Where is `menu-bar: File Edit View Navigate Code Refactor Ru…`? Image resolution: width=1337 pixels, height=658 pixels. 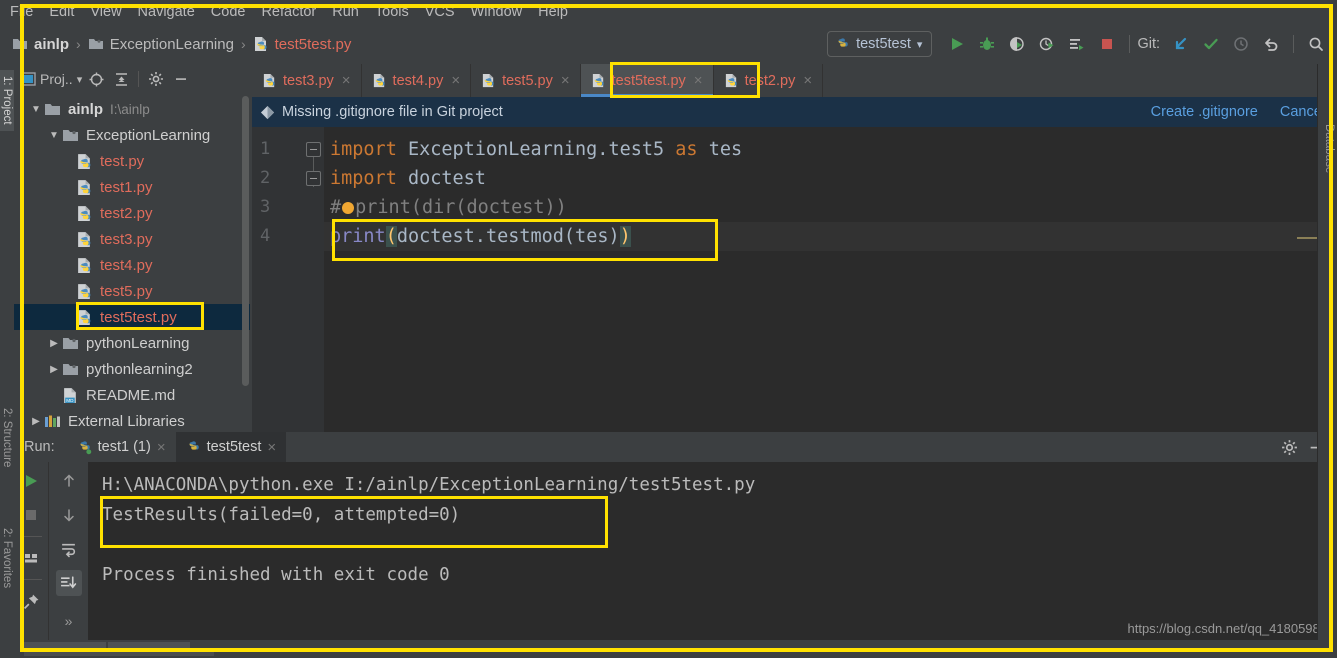
menu-bar: File Edit View Navigate Code Refactor Ru… is located at coordinates (668, 12).